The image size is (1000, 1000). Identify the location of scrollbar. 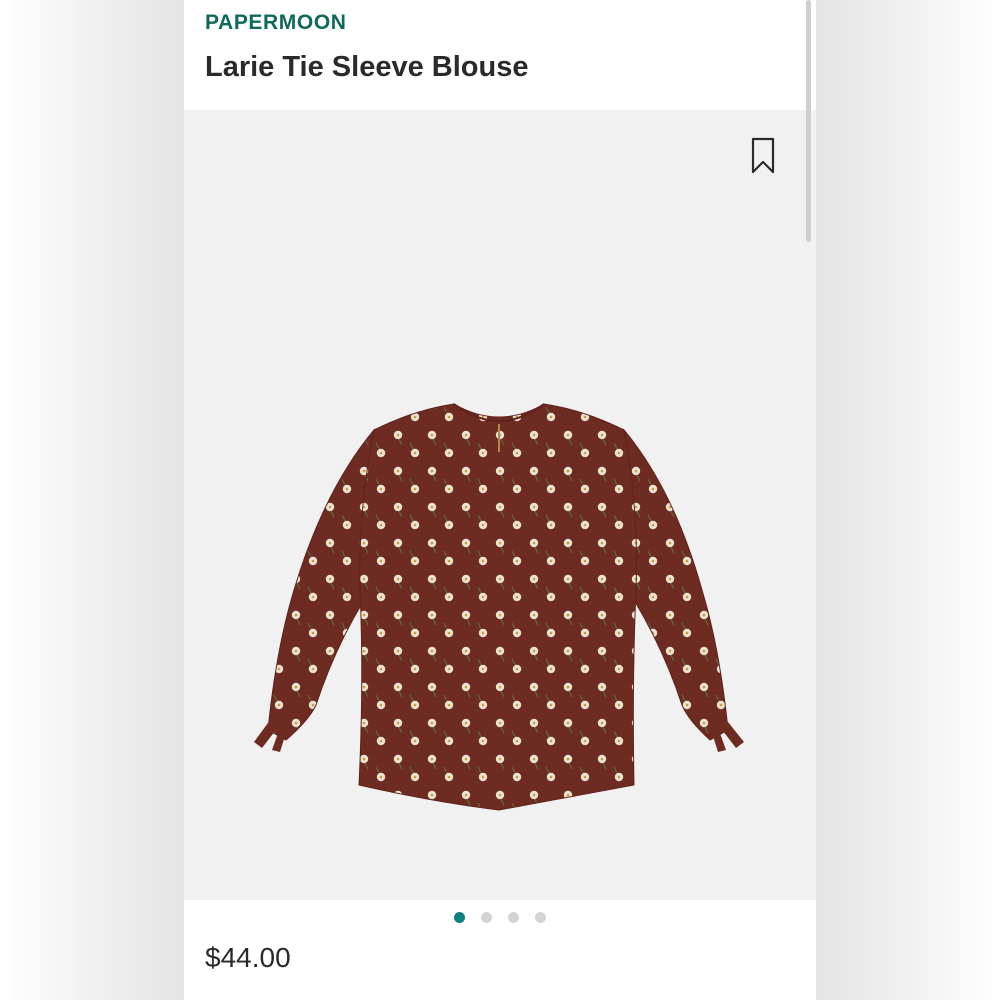
(808, 121).